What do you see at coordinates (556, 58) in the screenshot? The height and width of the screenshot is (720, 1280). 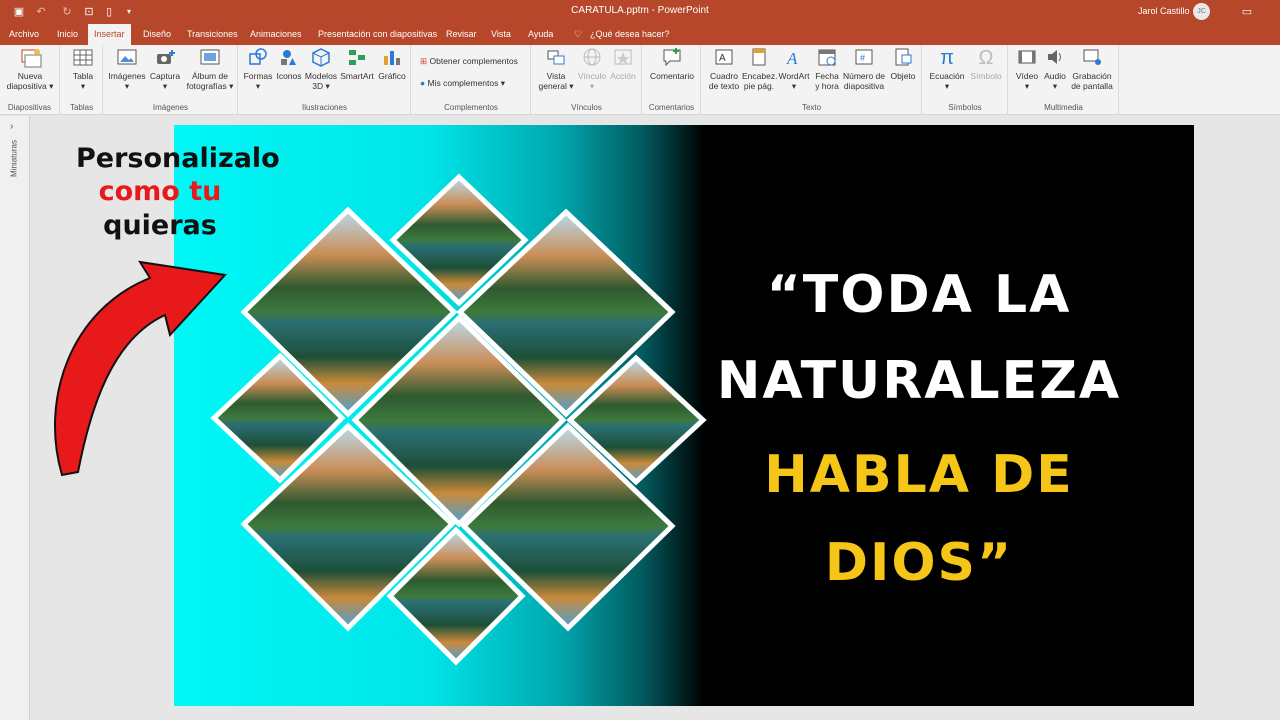 I see `zoom-icon` at bounding box center [556, 58].